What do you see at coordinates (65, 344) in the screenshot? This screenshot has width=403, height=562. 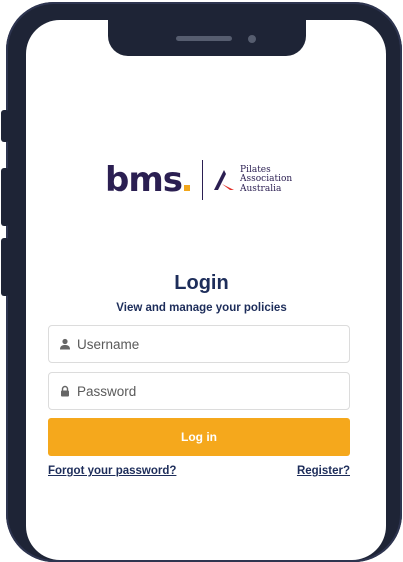 I see `user-icon` at bounding box center [65, 344].